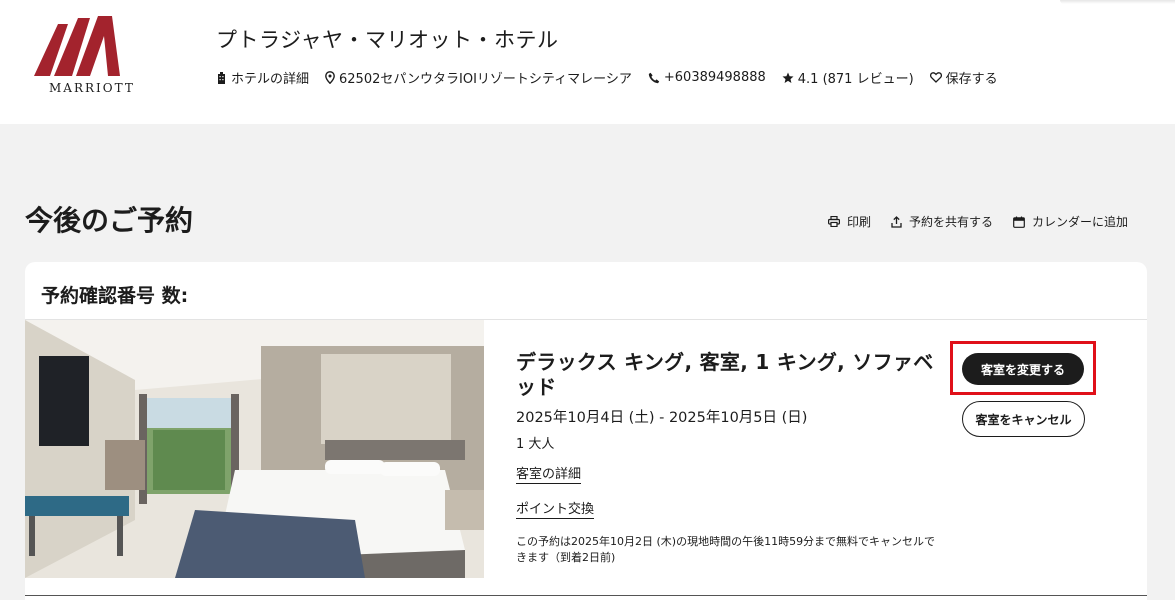 The height and width of the screenshot is (600, 1175). What do you see at coordinates (654, 77) in the screenshot?
I see `phone-icon` at bounding box center [654, 77].